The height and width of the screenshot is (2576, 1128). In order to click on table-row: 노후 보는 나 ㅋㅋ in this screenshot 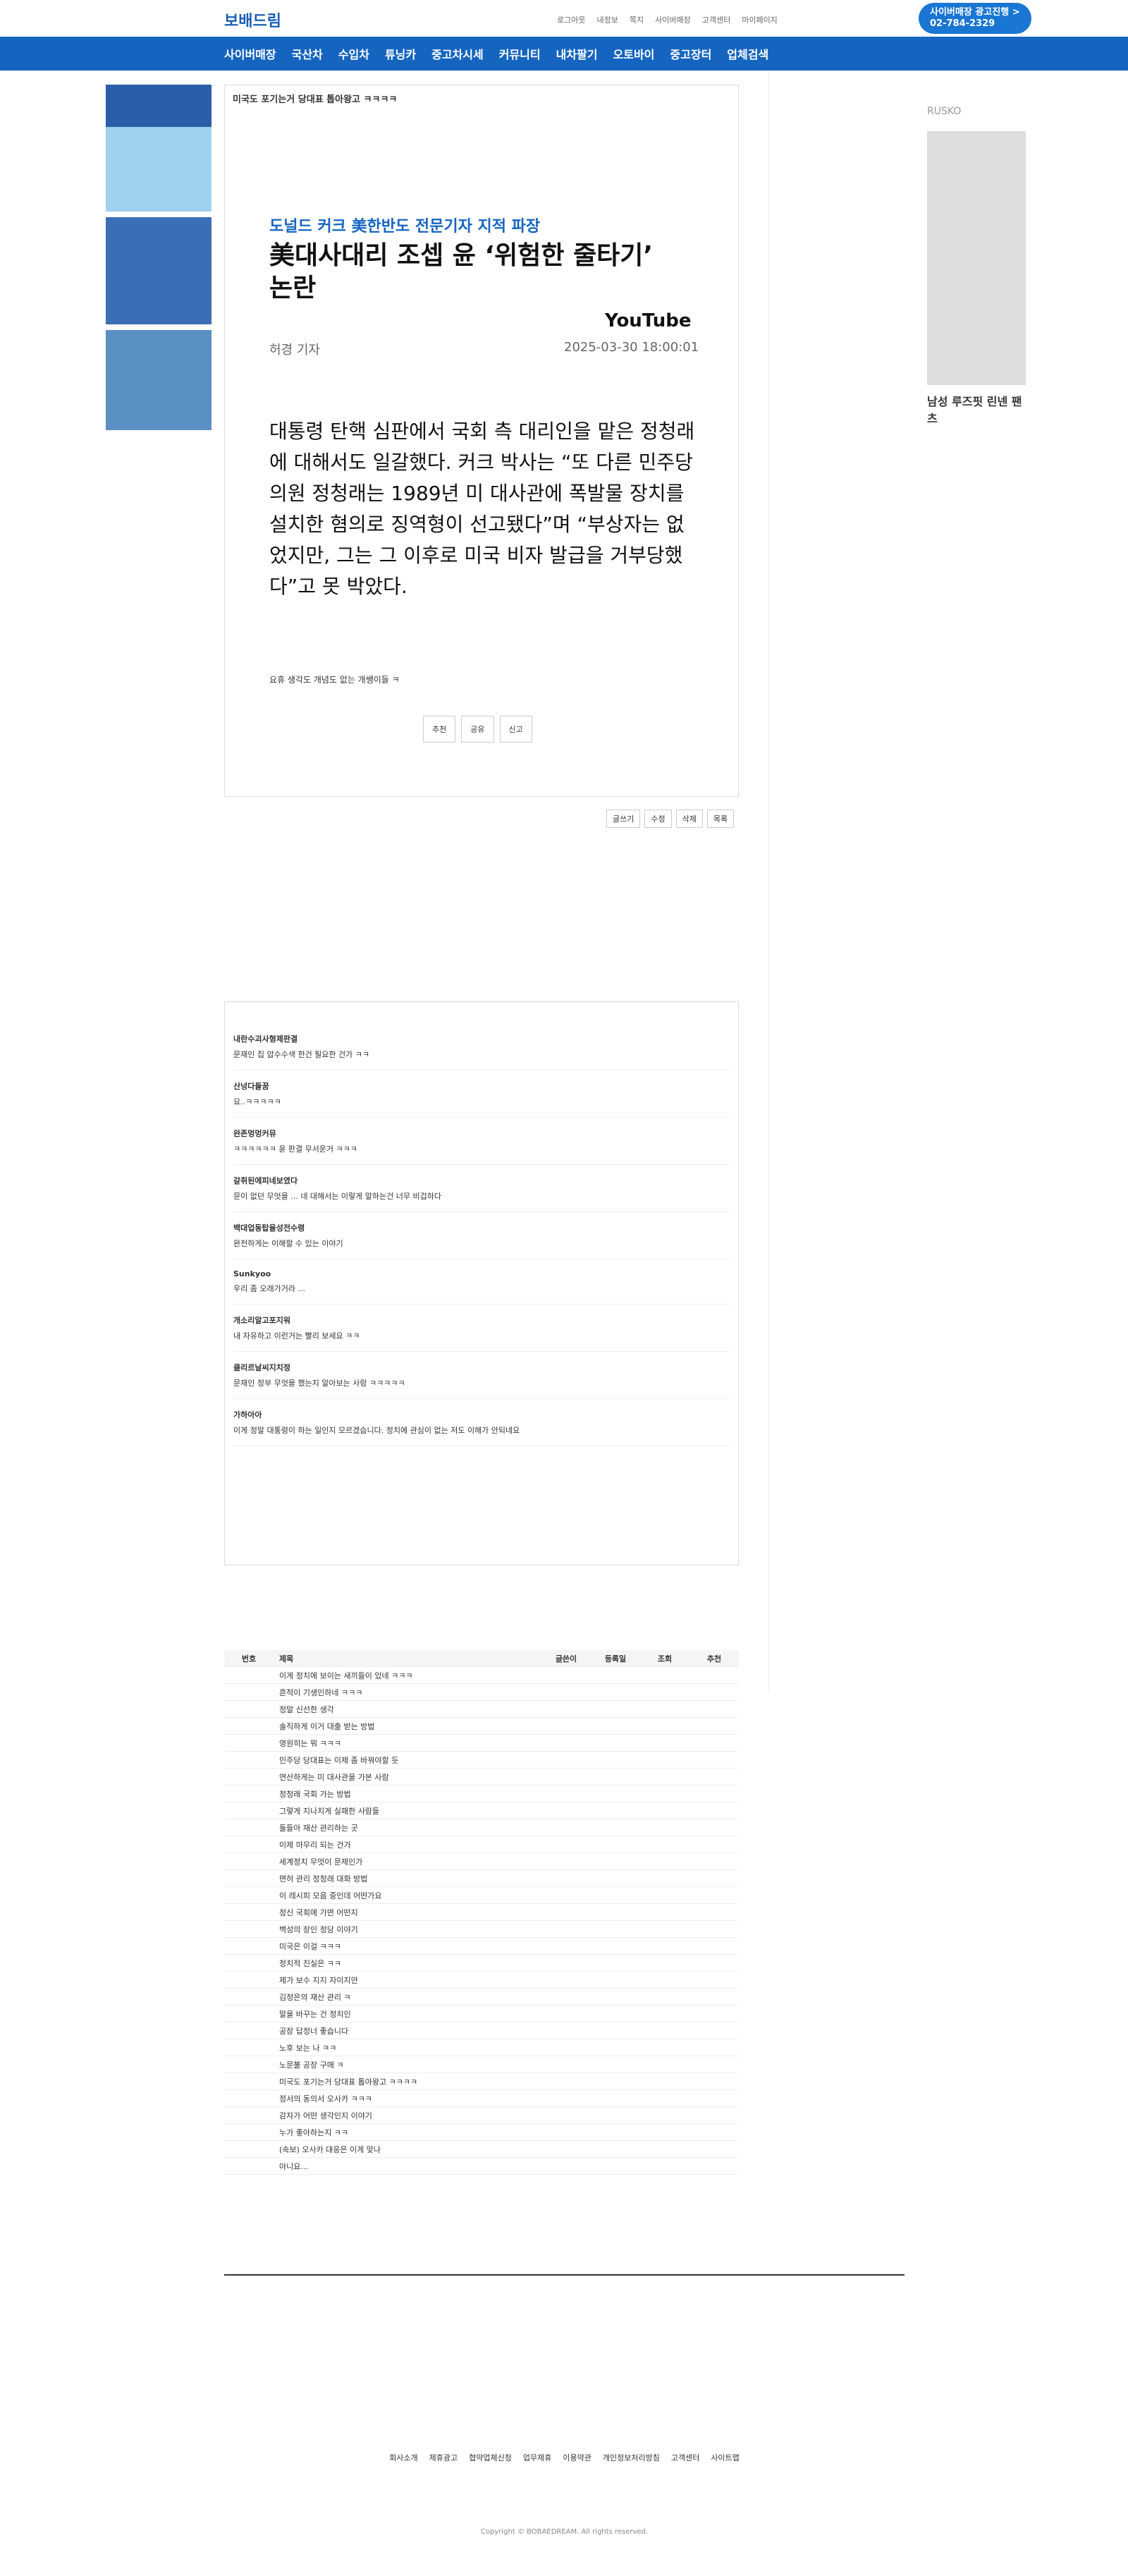, I will do `click(481, 2047)`.